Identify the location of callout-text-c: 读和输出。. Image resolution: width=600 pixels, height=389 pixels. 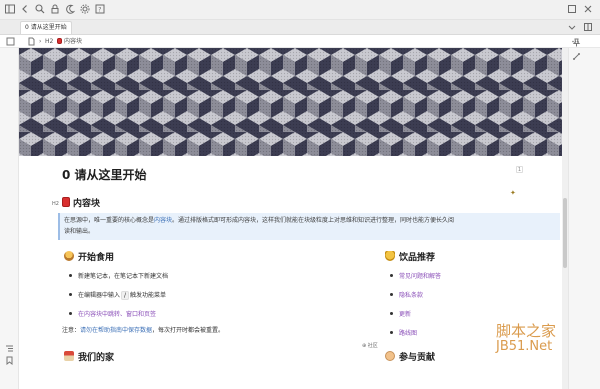
(79, 231).